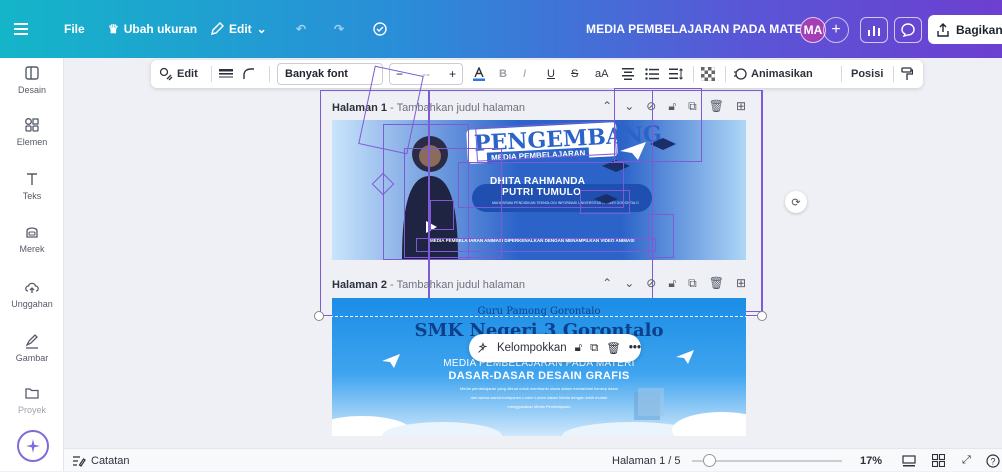 Image resolution: width=1002 pixels, height=472 pixels. Describe the element at coordinates (524, 74) in the screenshot. I see `italic-icon: I` at that location.